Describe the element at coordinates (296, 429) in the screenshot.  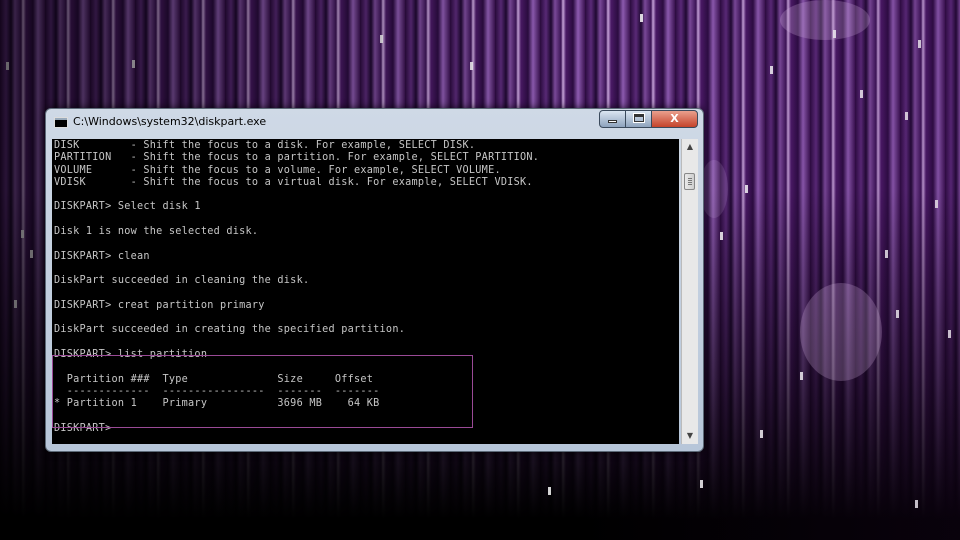
I see `command-prompt: DISKPART>` at that location.